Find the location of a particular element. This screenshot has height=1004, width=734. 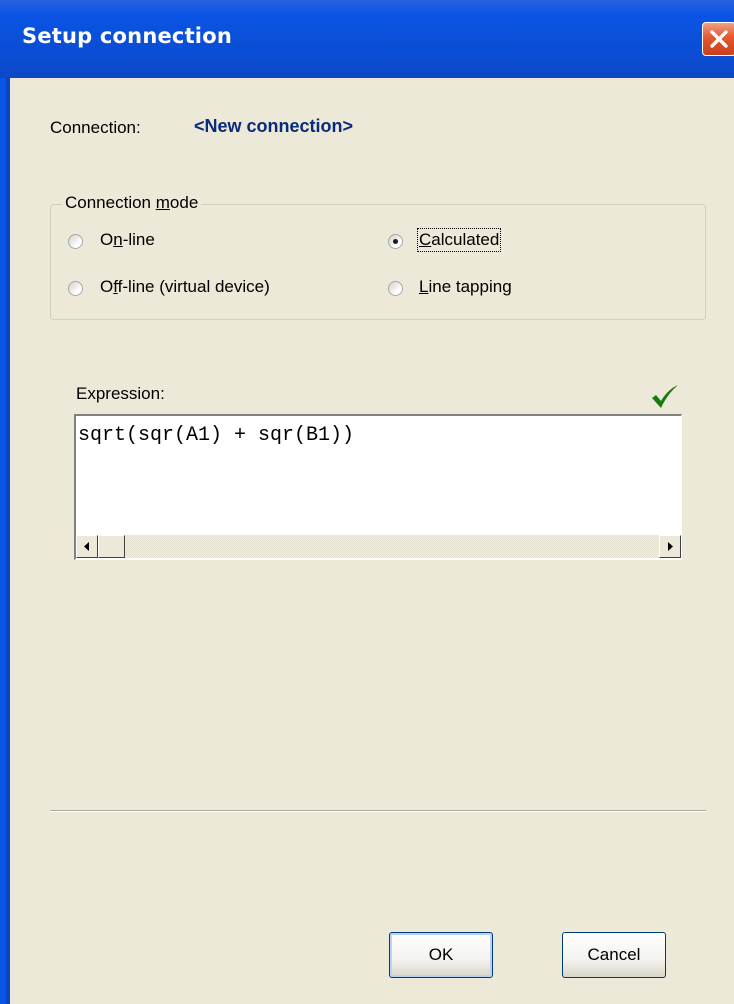

radio-offline-label: Off-line (virtual device) is located at coordinates (185, 287).